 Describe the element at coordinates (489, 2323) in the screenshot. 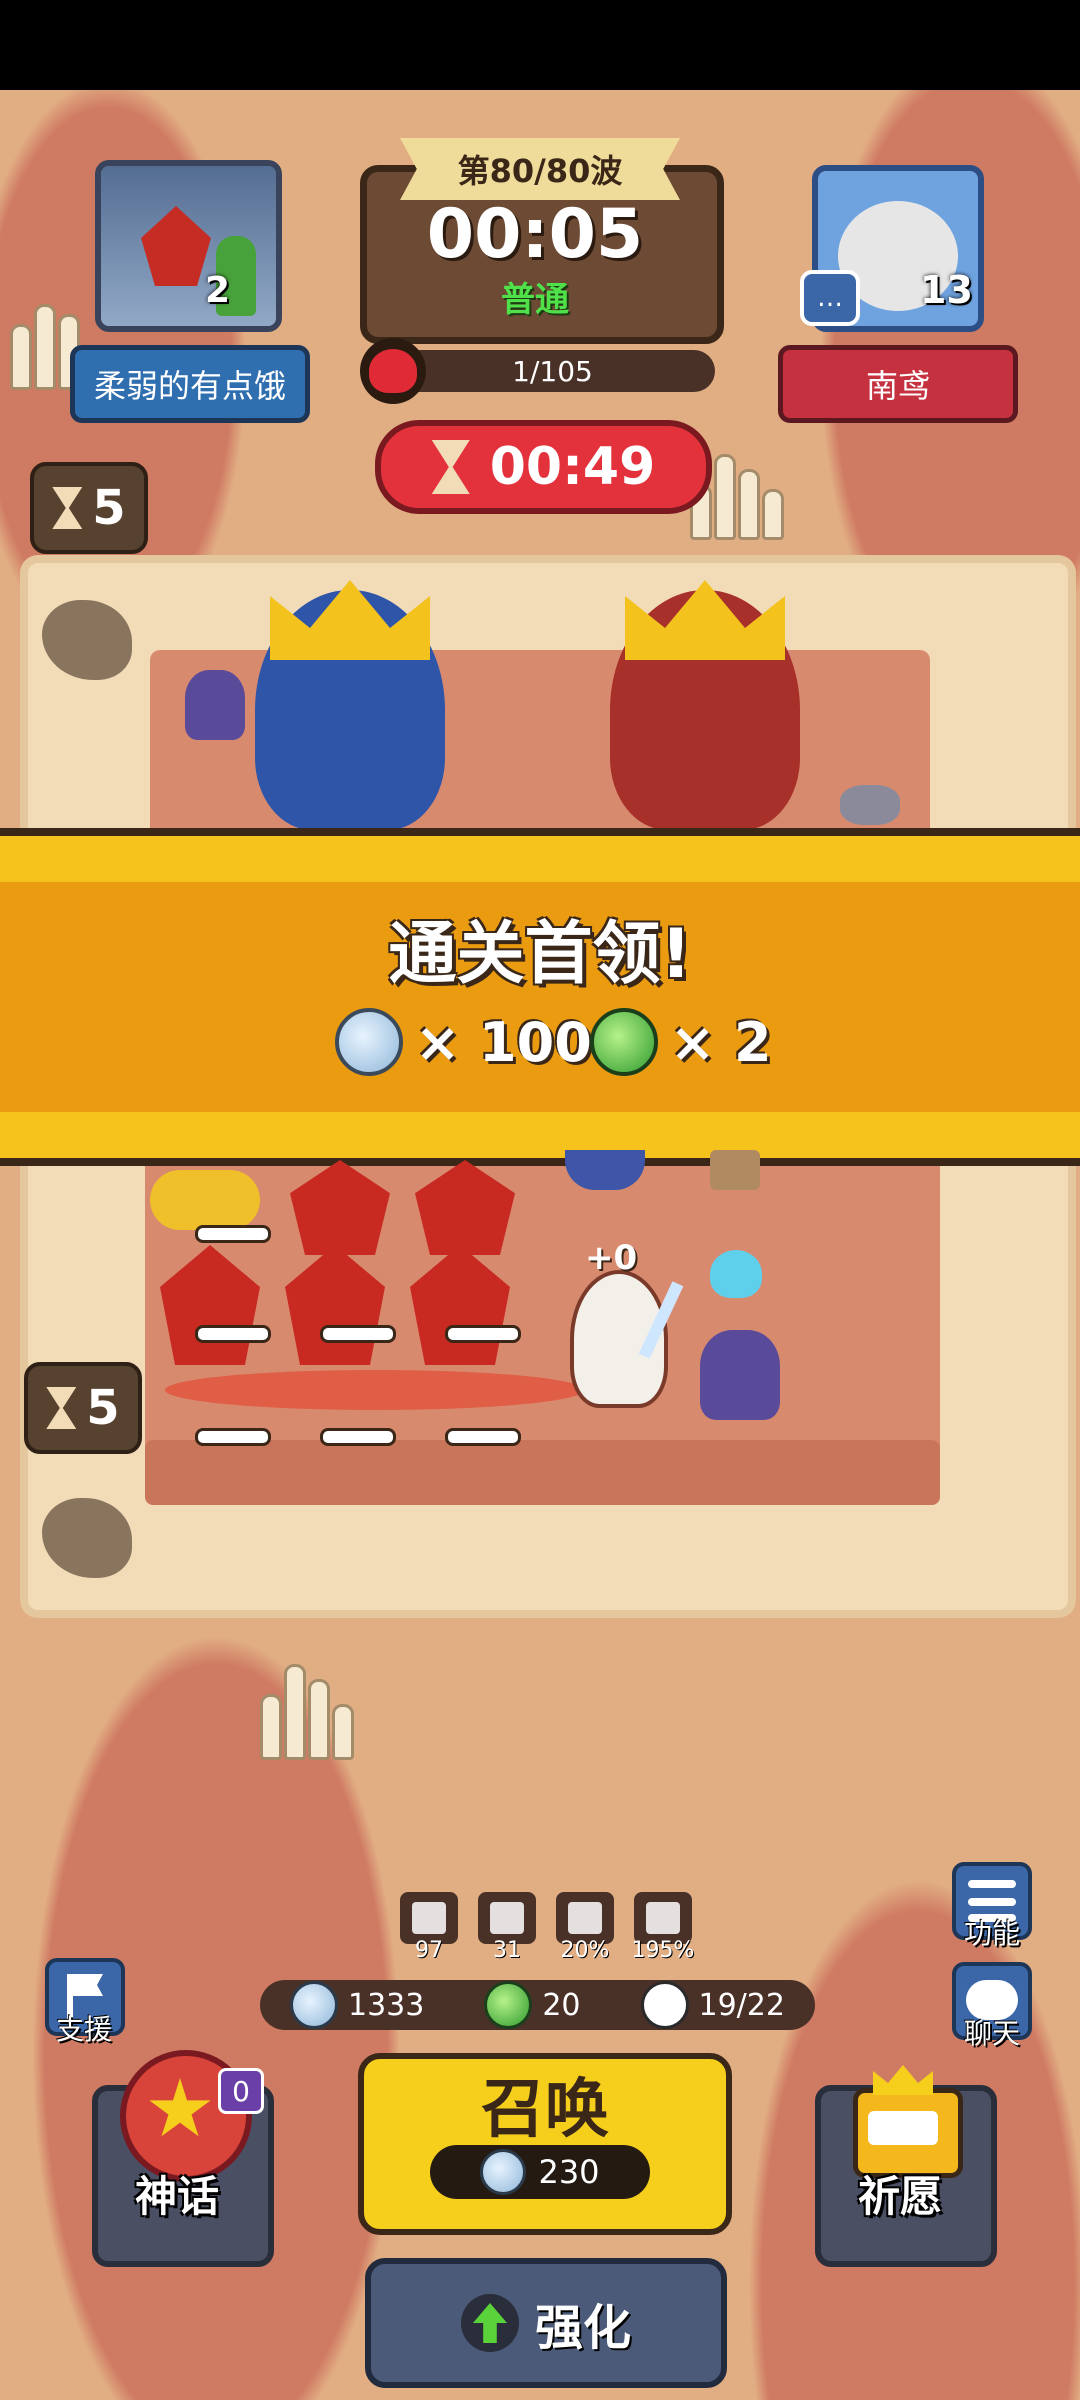

I see `up-arrow-icon` at that location.